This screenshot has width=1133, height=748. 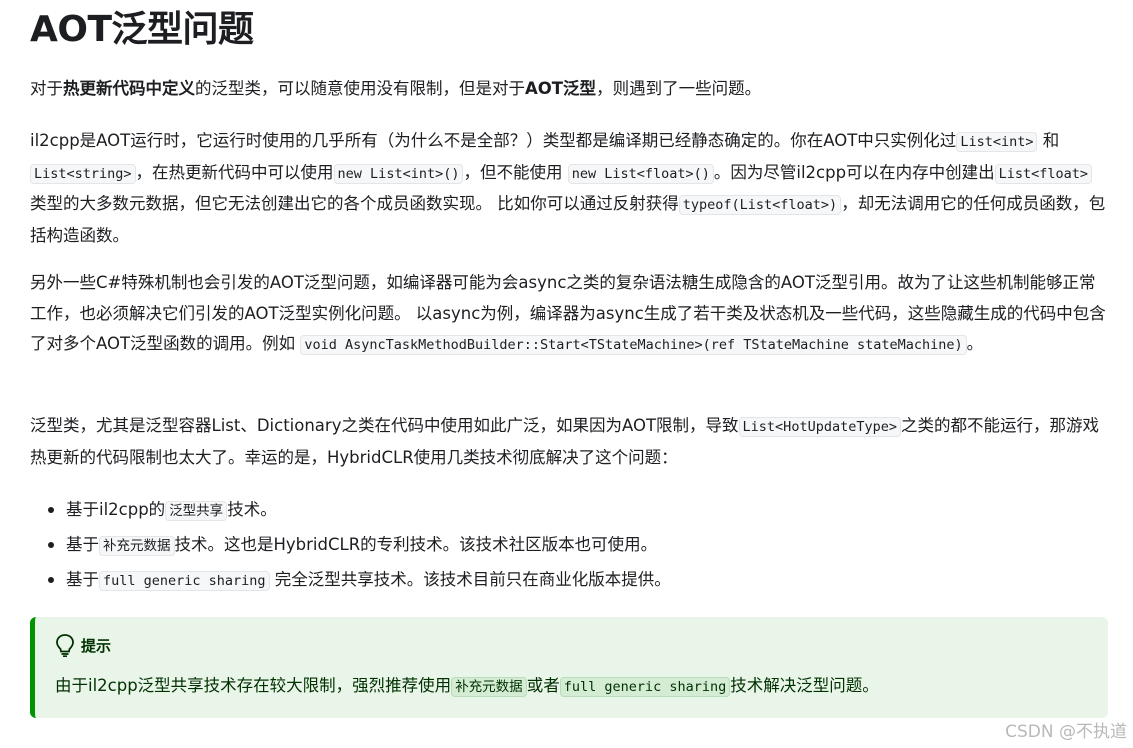 I want to click on bold-text: 热更新代码中定义, so click(x=129, y=88).